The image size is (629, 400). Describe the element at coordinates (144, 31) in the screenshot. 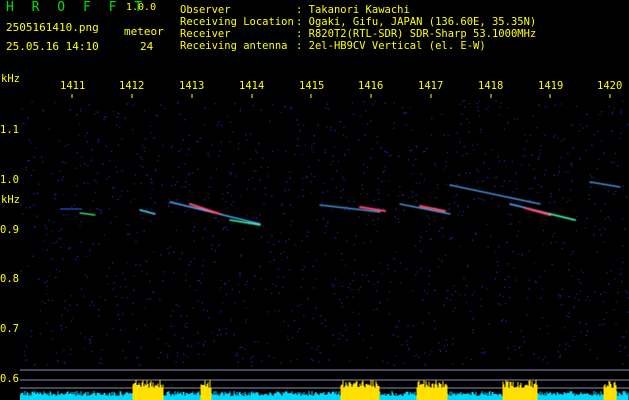

I see `meteor-label: meteor` at that location.